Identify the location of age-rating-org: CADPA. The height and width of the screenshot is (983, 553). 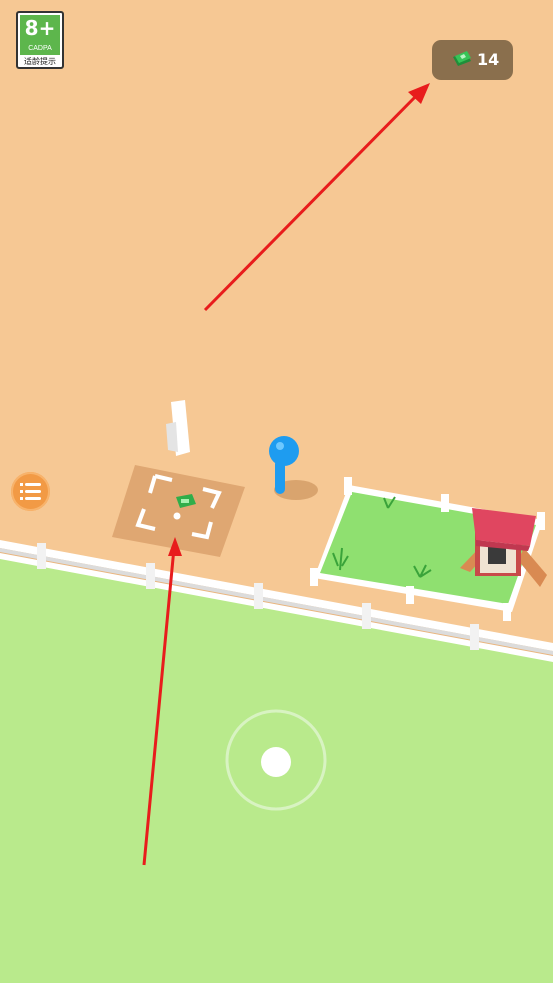
(40, 48).